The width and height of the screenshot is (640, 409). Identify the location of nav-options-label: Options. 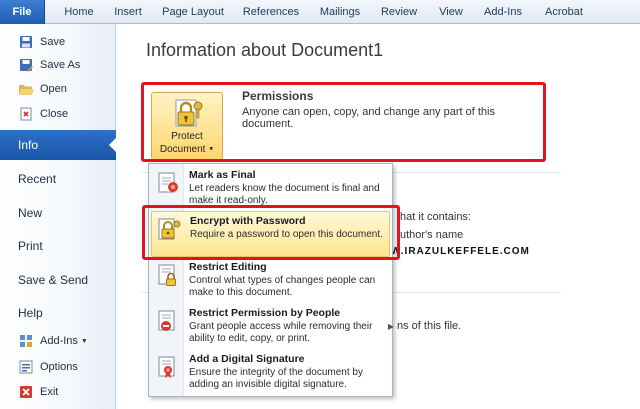
(59, 367).